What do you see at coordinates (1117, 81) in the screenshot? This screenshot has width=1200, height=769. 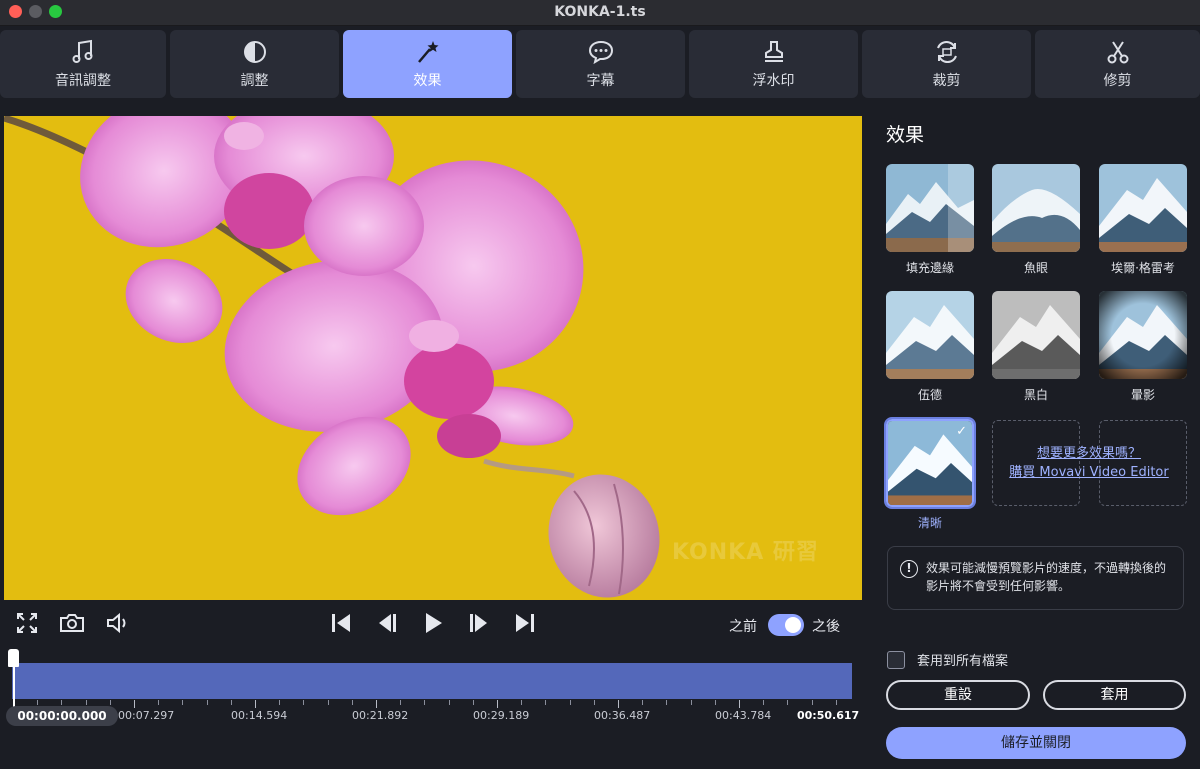 I see `tab-label: 修剪` at bounding box center [1117, 81].